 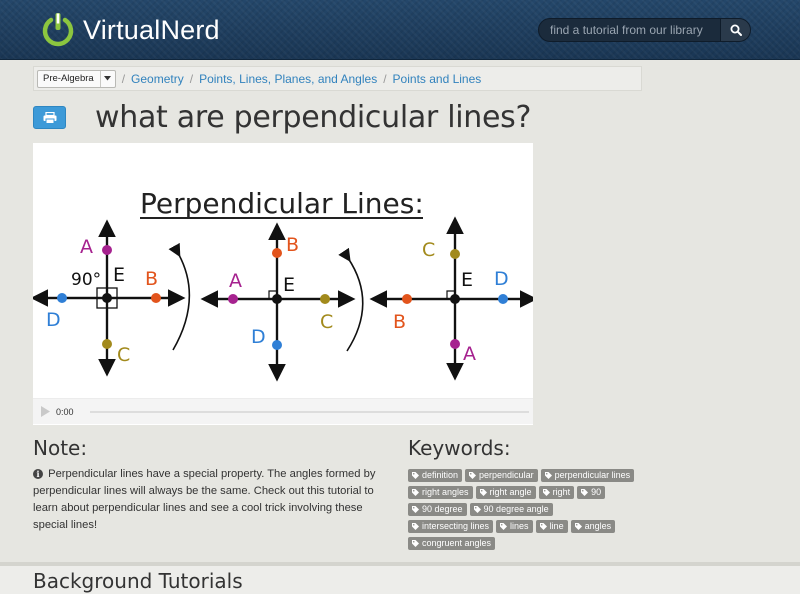 I want to click on fig3-label-b: B, so click(x=399, y=322).